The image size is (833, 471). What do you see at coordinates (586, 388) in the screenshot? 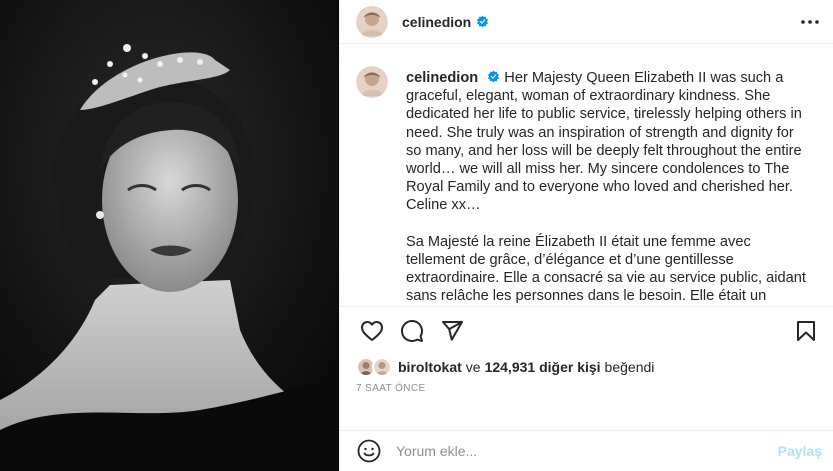
I see `post-timestamp: 7 SAAT ÖNCE` at bounding box center [586, 388].